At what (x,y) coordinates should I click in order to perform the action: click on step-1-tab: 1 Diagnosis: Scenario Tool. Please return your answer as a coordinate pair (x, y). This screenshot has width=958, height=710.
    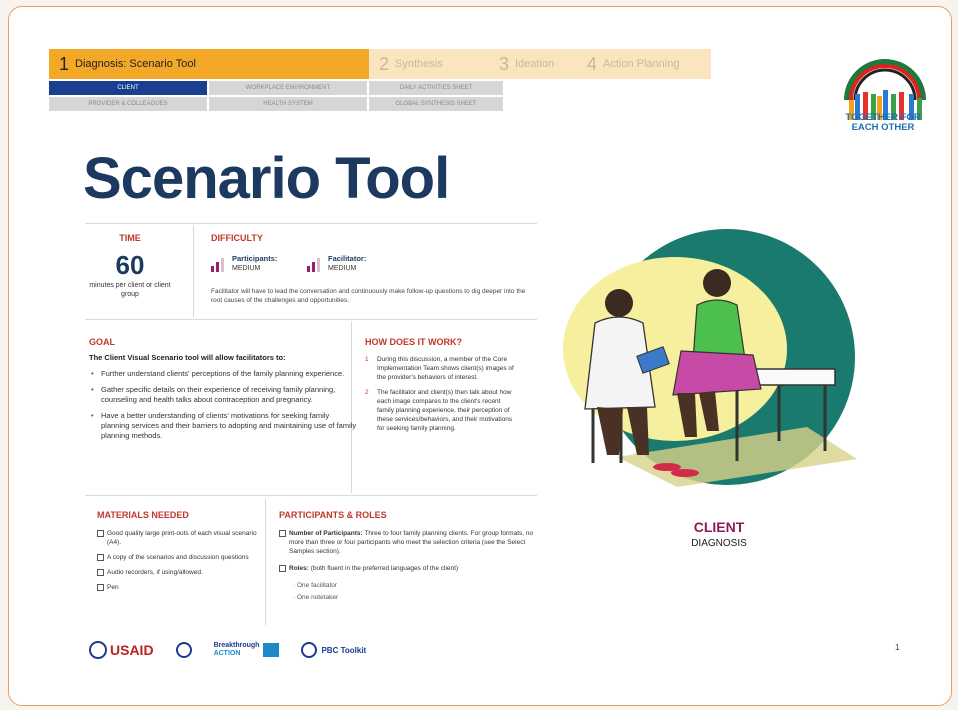
    Looking at the image, I should click on (209, 64).